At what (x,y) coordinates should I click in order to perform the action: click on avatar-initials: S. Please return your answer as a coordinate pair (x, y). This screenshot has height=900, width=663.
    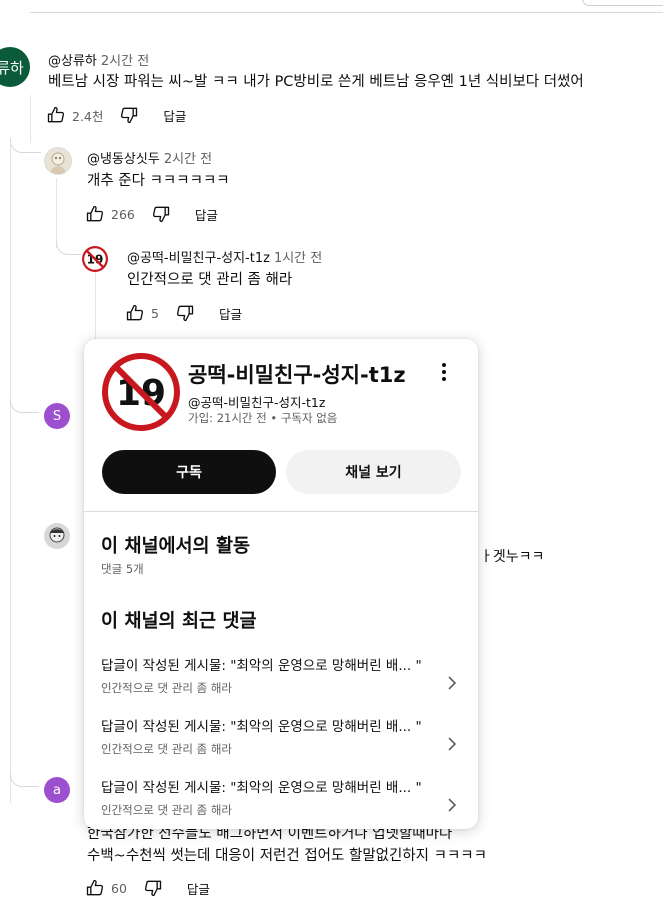
    Looking at the image, I should click on (57, 416).